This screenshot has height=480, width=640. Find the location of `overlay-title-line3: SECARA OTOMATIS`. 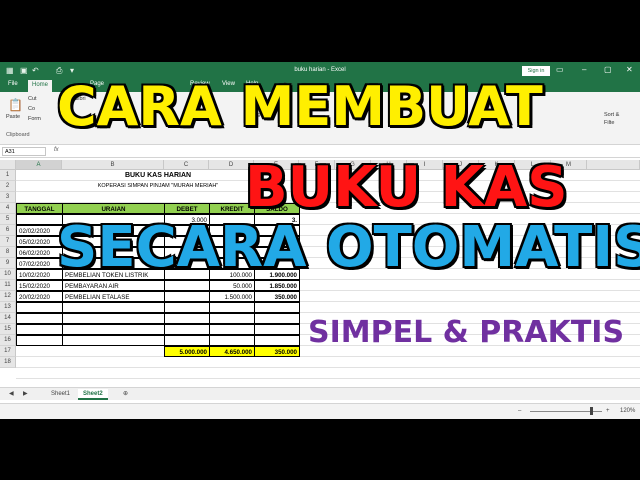

overlay-title-line3: SECARA OTOMATIS is located at coordinates (348, 247).